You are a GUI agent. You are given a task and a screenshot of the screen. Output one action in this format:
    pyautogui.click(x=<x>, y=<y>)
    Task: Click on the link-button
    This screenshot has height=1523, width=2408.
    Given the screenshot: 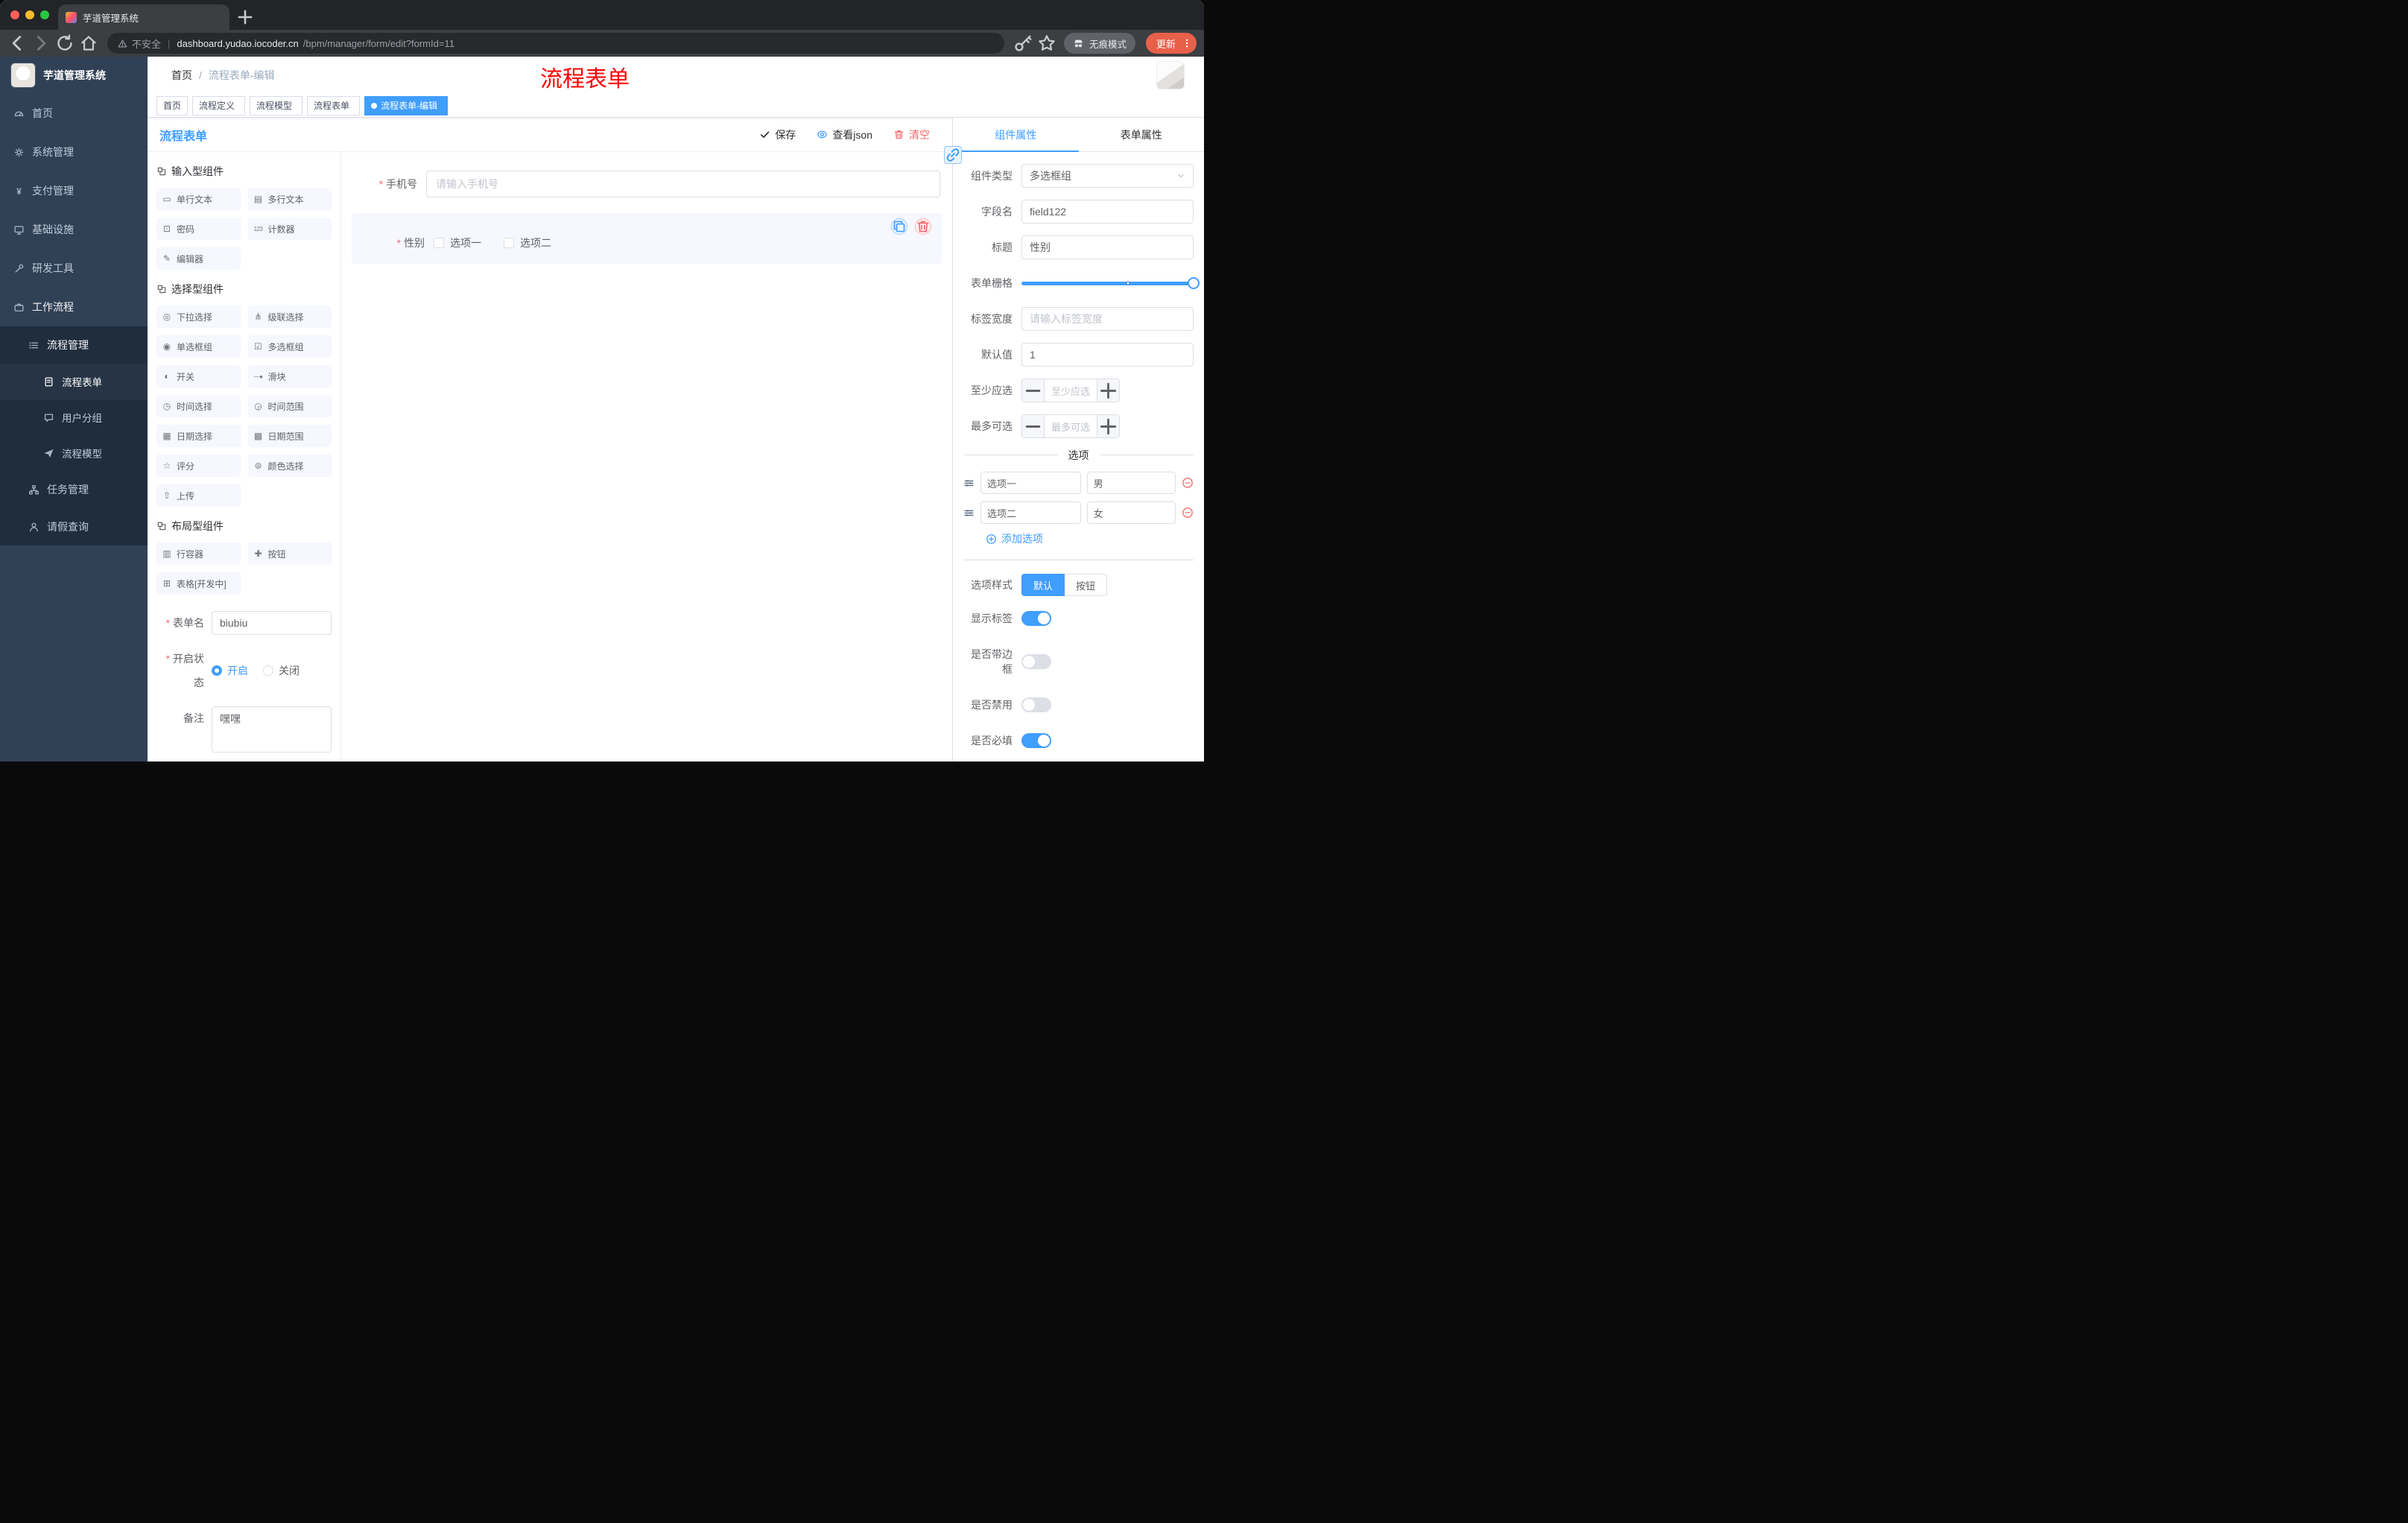 What is the action you would take?
    pyautogui.click(x=953, y=155)
    